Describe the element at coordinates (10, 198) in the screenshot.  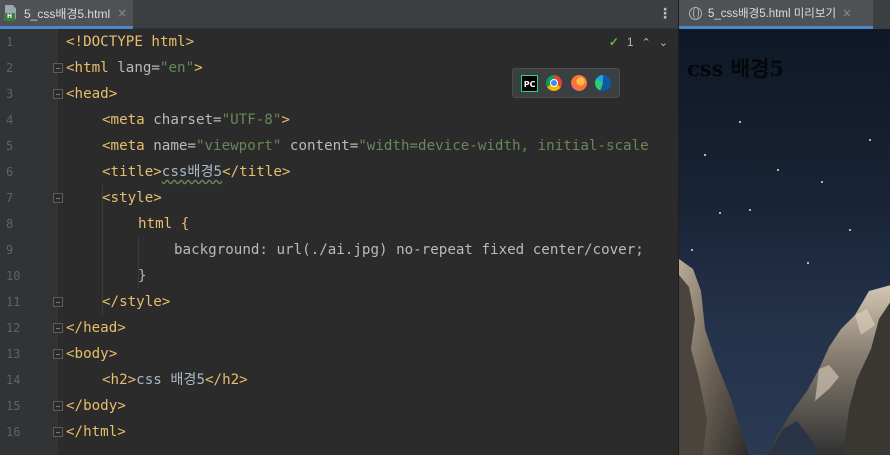
I see `line-number: 7` at that location.